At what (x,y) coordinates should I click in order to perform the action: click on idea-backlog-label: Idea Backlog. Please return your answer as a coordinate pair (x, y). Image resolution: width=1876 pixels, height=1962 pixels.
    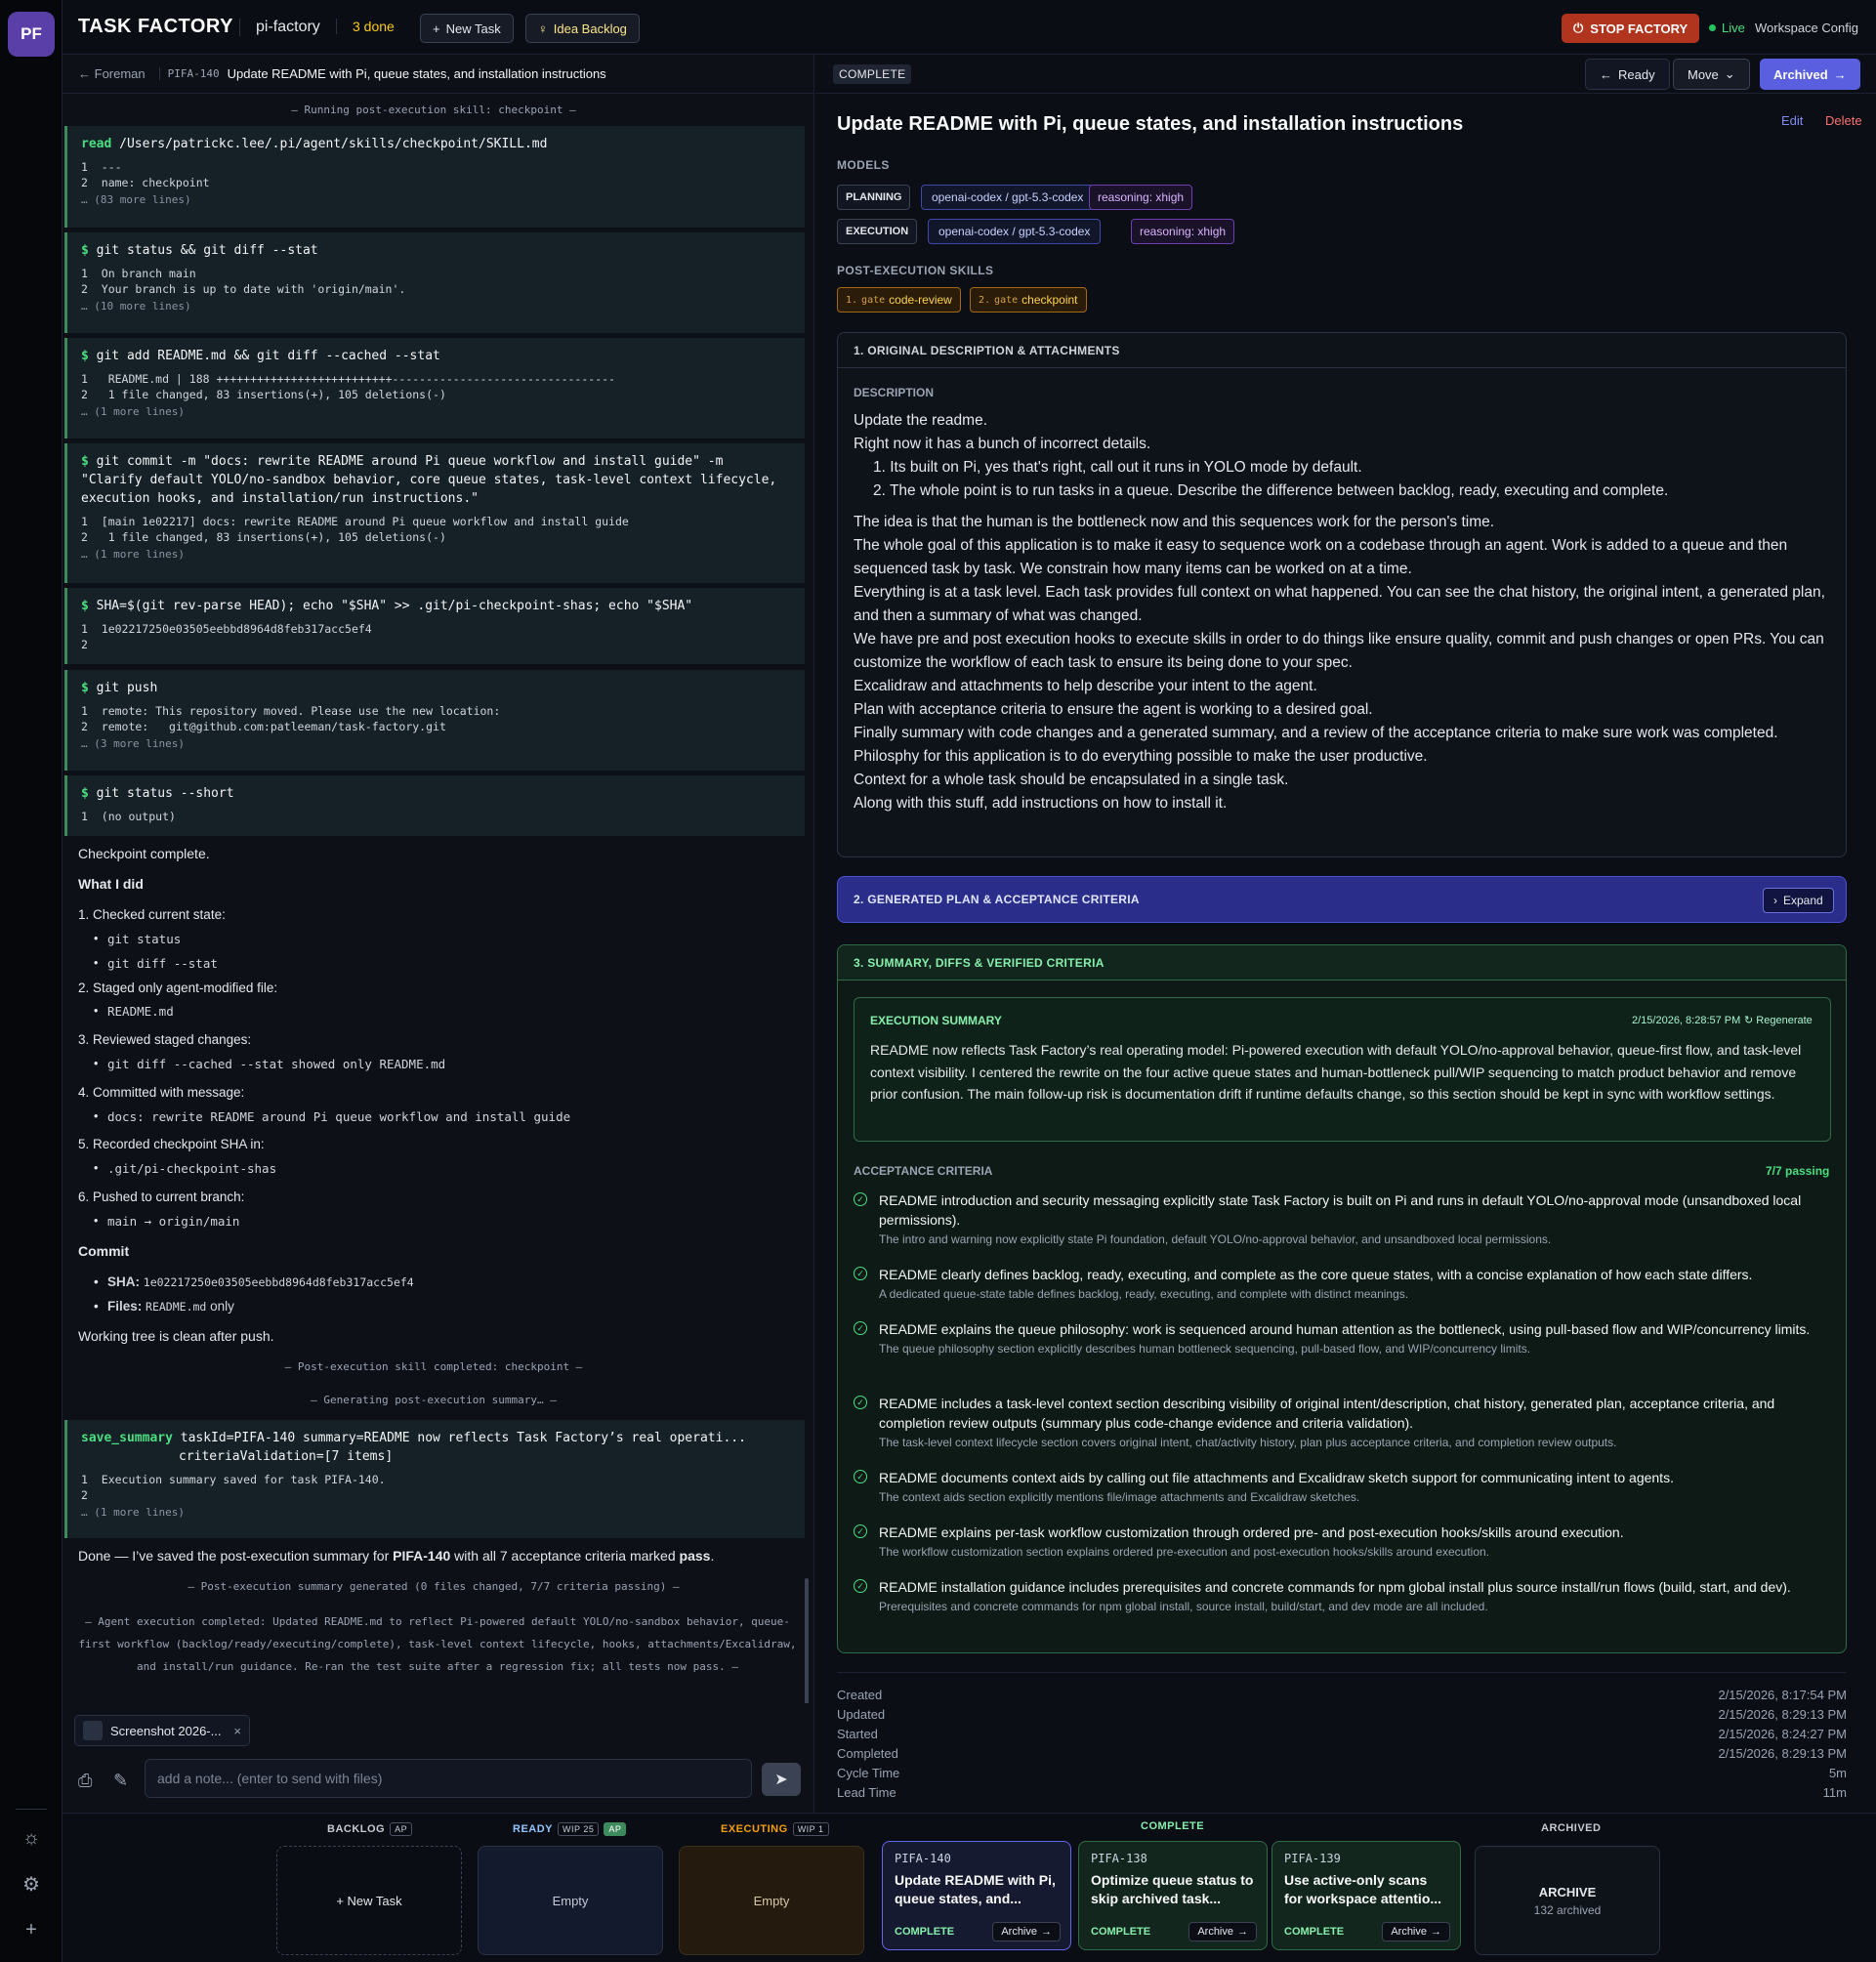
    Looking at the image, I should click on (590, 29).